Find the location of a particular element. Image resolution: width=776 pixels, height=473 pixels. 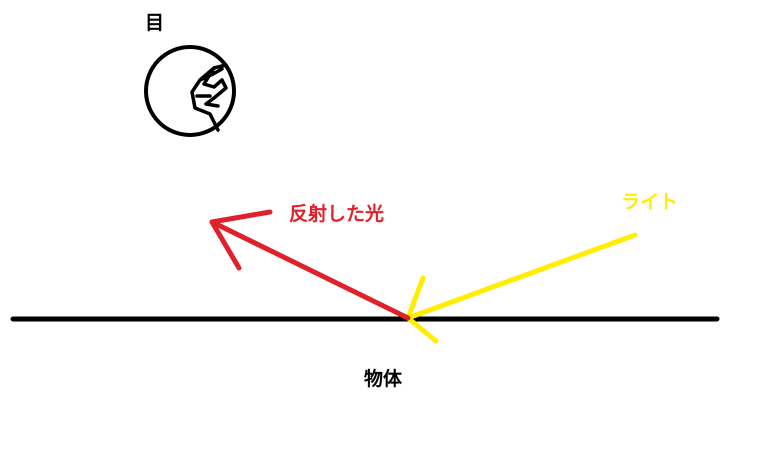

light-ray is located at coordinates (521, 288).